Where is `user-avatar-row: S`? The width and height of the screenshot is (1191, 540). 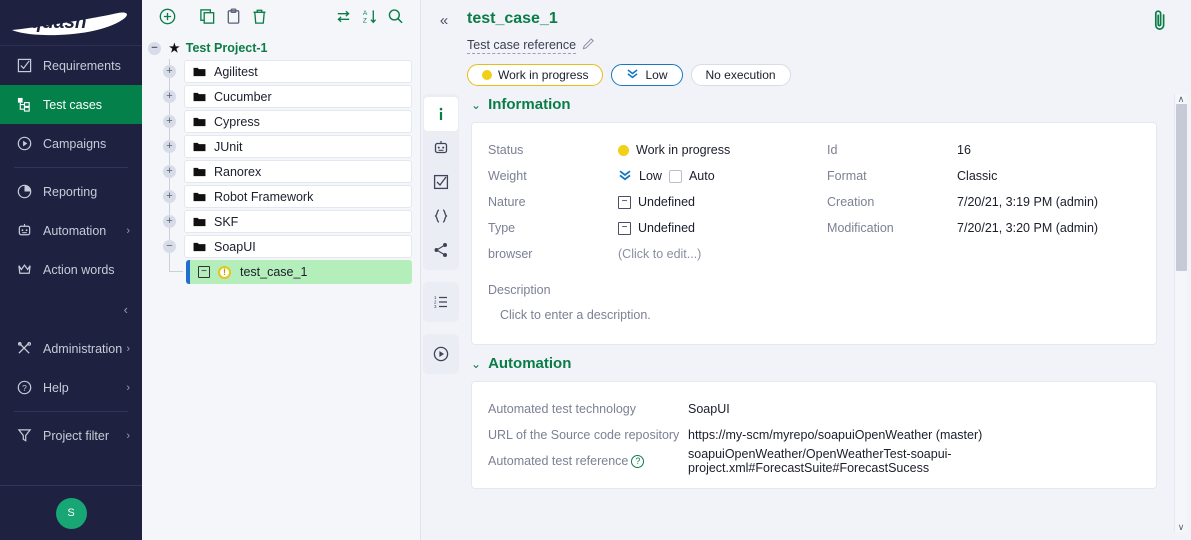 user-avatar-row: S is located at coordinates (71, 513).